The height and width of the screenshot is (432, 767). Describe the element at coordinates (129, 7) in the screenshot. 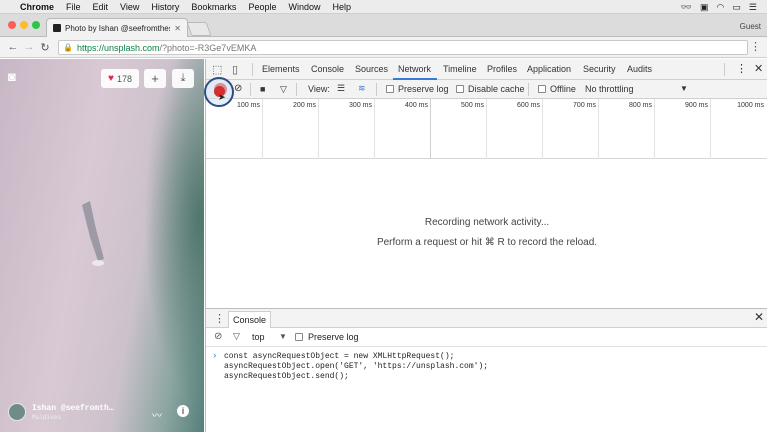

I see `menu-view: View` at that location.